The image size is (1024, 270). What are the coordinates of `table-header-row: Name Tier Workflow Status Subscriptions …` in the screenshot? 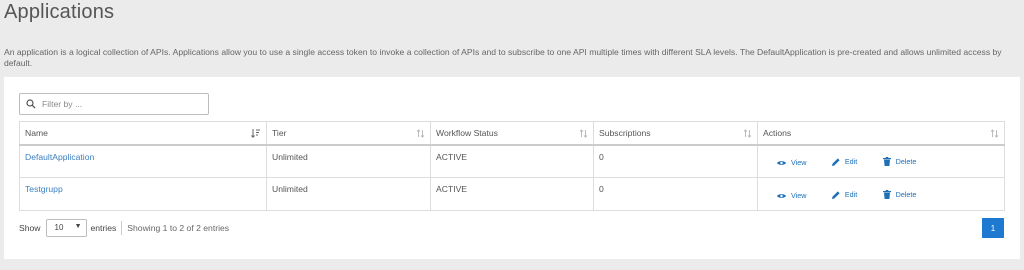 It's located at (512, 133).